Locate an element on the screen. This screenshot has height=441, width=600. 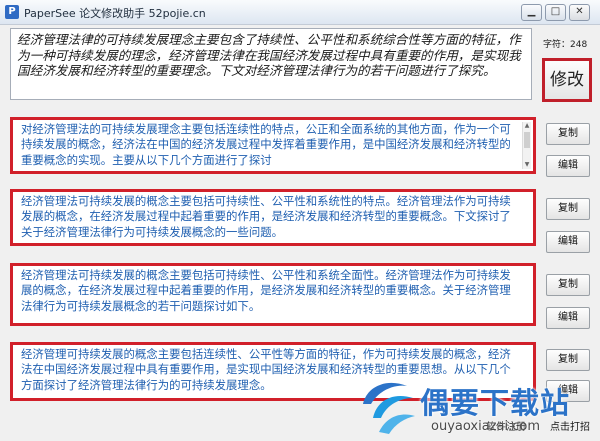
title-bar: P PaperSee 论文修改助手 52pojie.cn ▁ □ ✕ is located at coordinates (300, 12).